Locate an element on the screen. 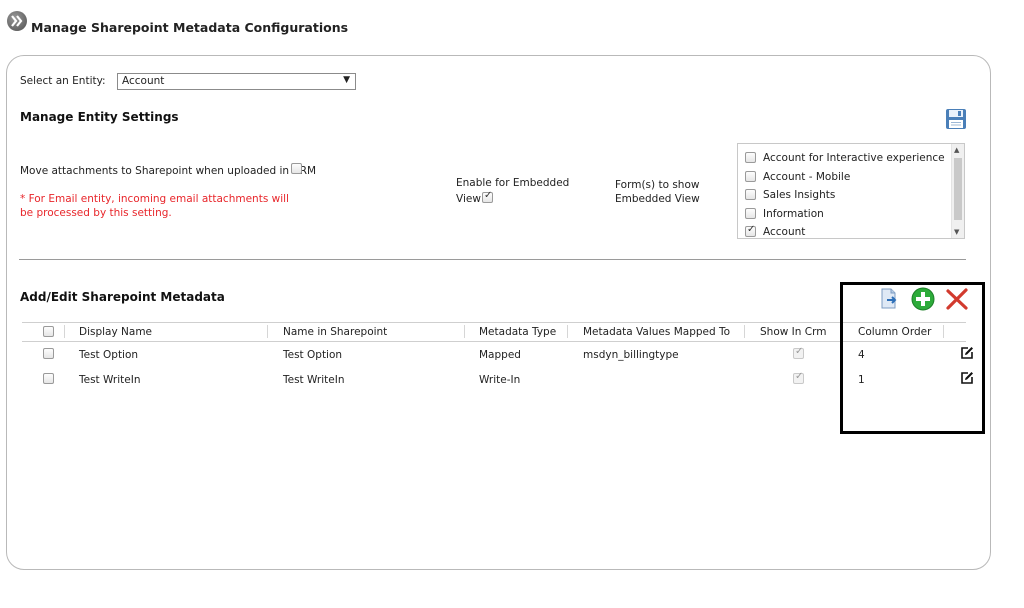 The height and width of the screenshot is (608, 1024). dropdown-arrow-icon: ▼ is located at coordinates (346, 80).